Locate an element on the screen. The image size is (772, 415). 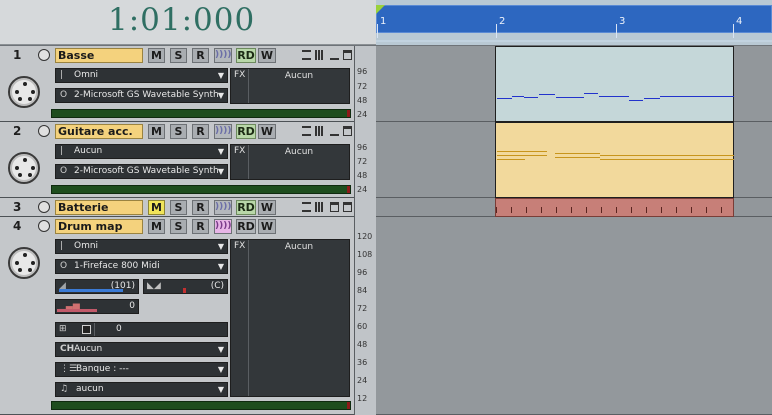
track-name: Guitare acc. is located at coordinates (99, 131).